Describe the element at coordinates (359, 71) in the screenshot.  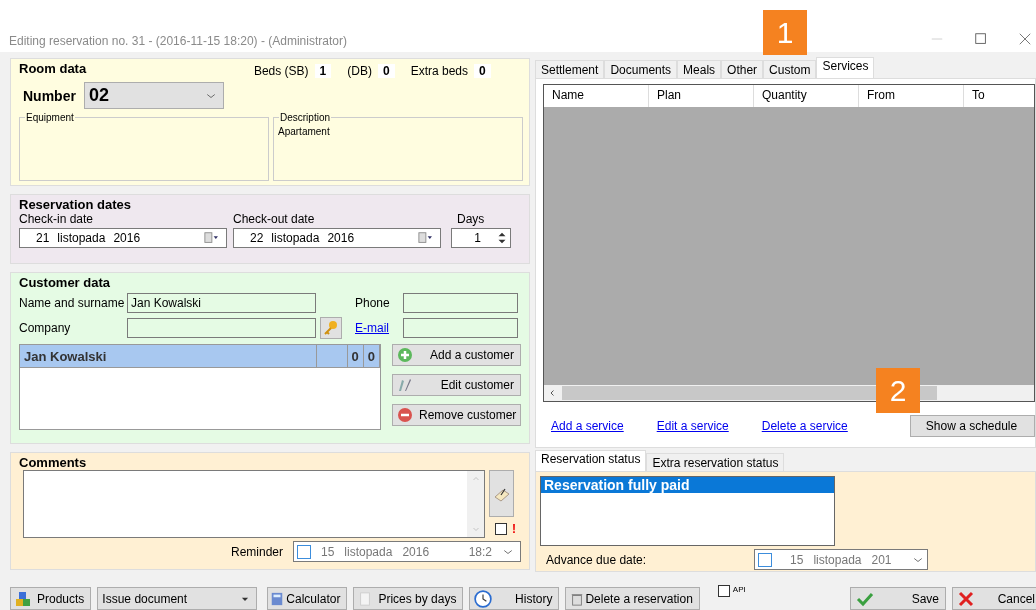
I see `beds-label: (DB)` at that location.